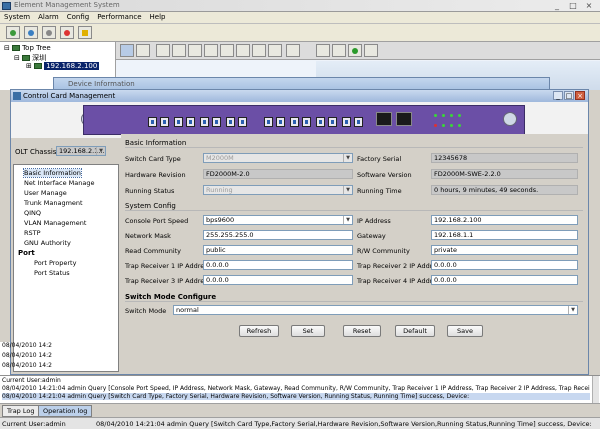 This screenshot has height=429, width=600. Describe the element at coordinates (53, 203) in the screenshot. I see `nav-trunk: Trunk Managment` at that location.